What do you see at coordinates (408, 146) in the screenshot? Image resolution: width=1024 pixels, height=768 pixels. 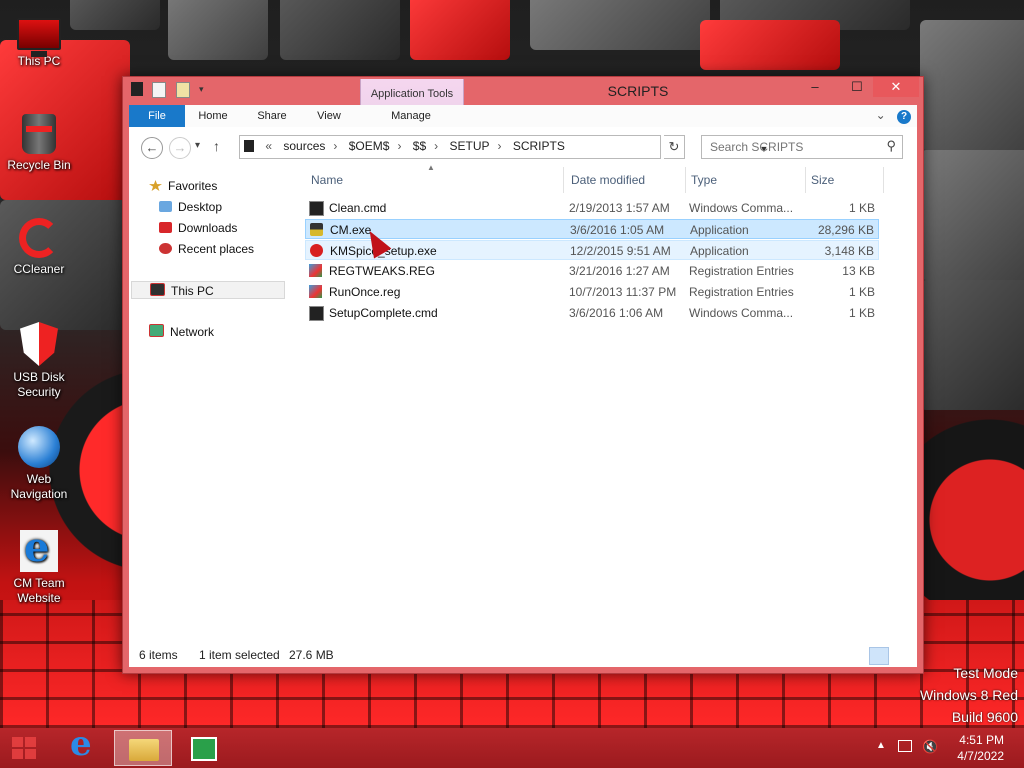 I see `breadcrumb: « sources › $OEM$ › $$ › SETUP › SCRIPTS` at bounding box center [408, 146].